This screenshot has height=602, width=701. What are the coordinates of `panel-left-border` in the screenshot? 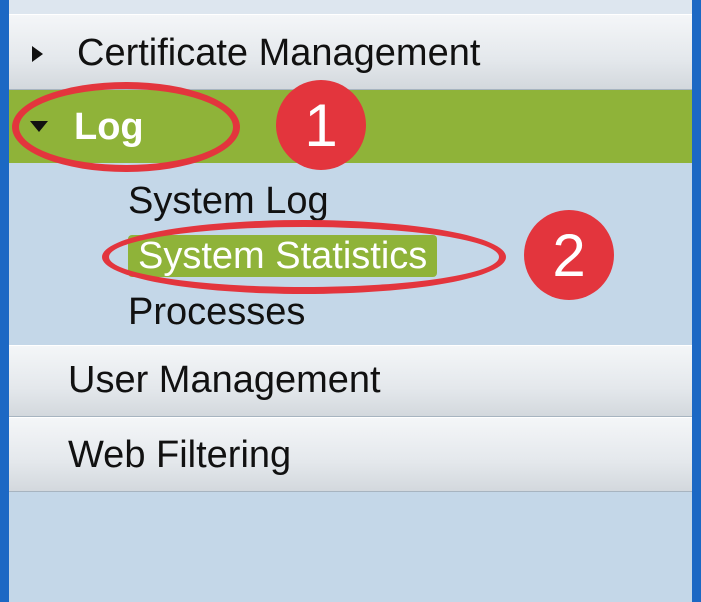 It's located at (4, 301).